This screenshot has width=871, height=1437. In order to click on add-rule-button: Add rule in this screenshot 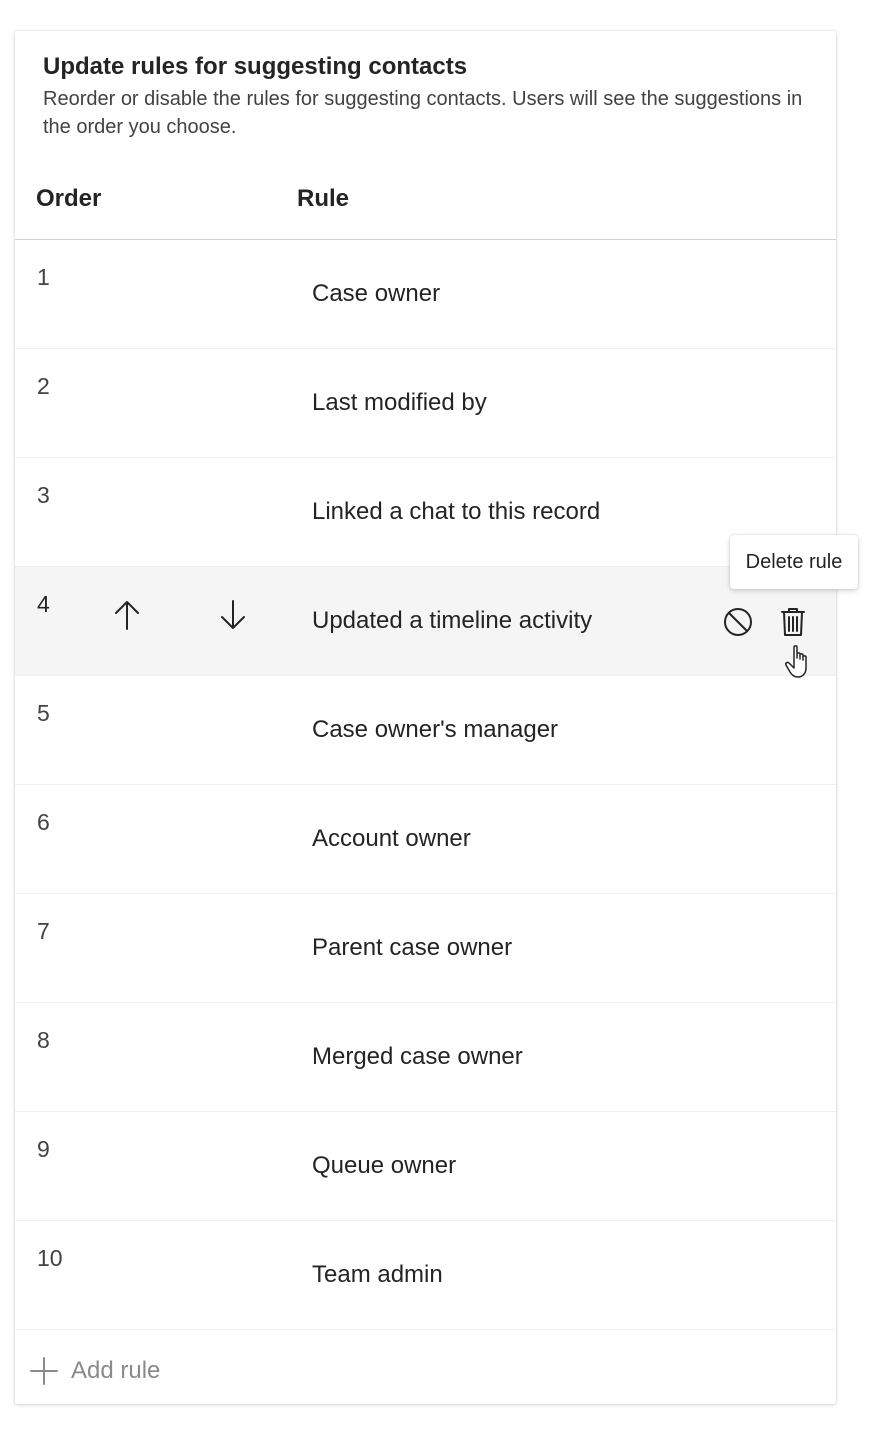, I will do `click(94, 1371)`.